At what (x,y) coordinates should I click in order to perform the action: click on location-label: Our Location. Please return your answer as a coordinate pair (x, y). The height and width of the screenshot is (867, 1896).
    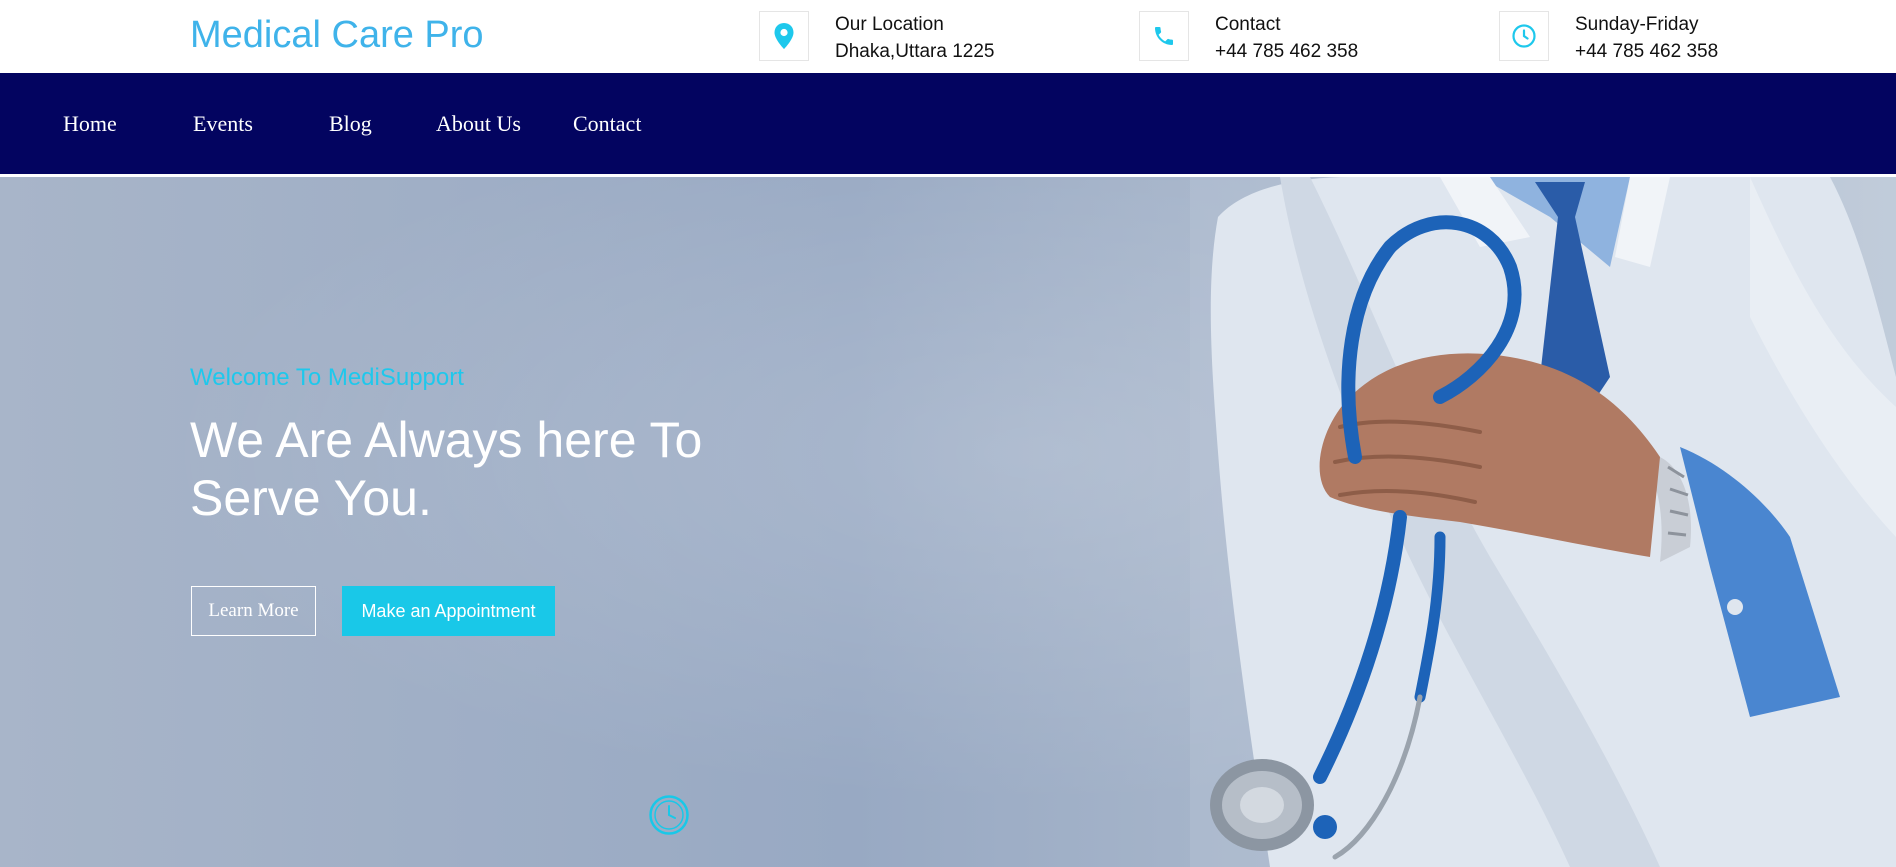
    Looking at the image, I should click on (889, 24).